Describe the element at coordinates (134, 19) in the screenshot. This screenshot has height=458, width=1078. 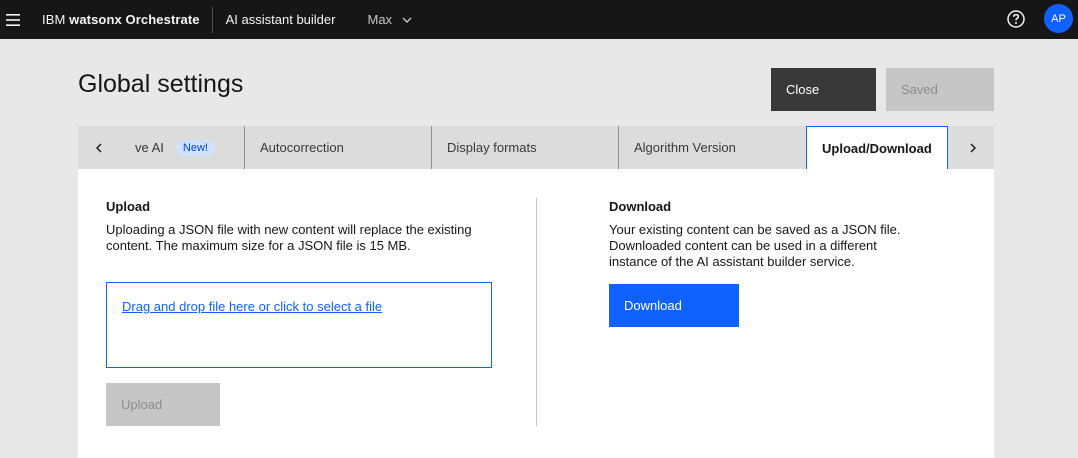
I see `brand-product-name: watsonx Orchestrate` at that location.